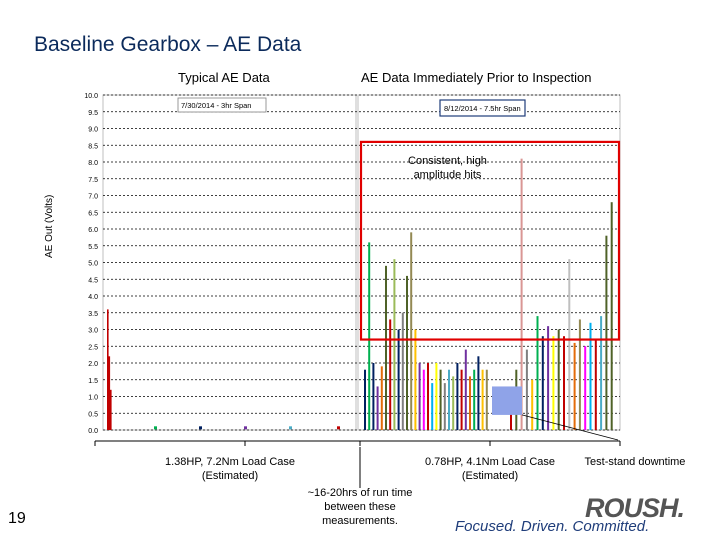 The height and width of the screenshot is (540, 720). What do you see at coordinates (91, 96) in the screenshot?
I see `y-tick-label: 10.0` at bounding box center [91, 96].